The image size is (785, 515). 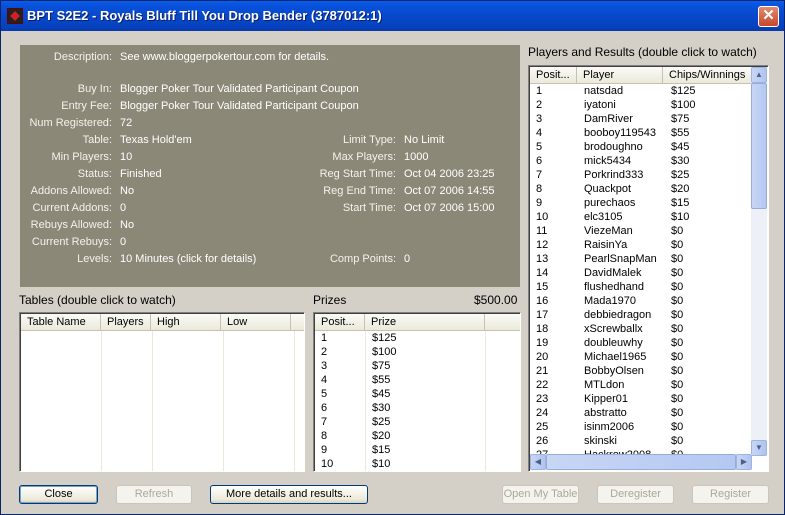 I want to click on prize-row: 6 $30, so click(x=400, y=408).